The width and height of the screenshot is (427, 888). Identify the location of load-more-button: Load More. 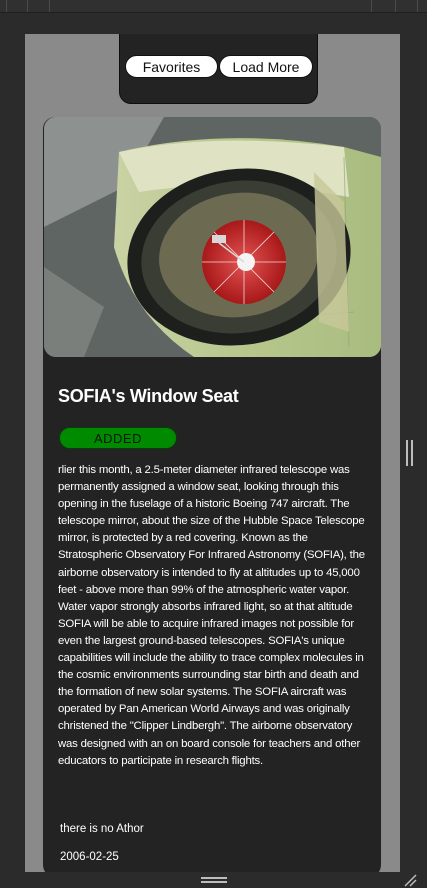
(266, 66).